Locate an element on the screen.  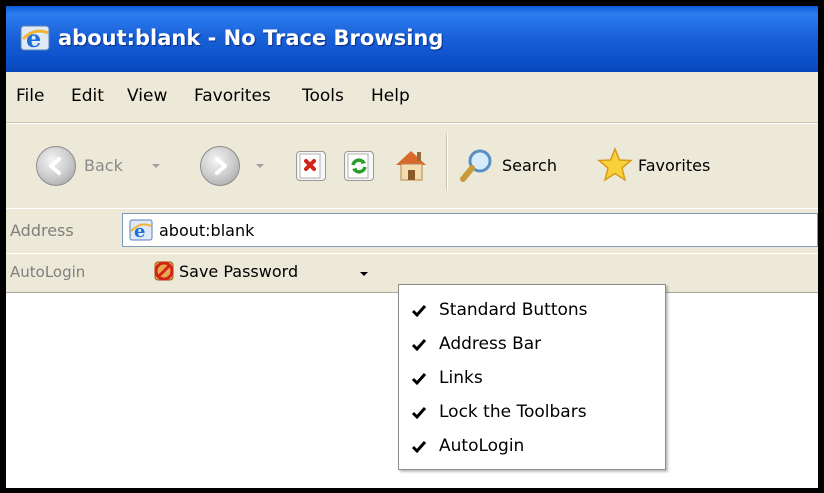
home-icon is located at coordinates (411, 166).